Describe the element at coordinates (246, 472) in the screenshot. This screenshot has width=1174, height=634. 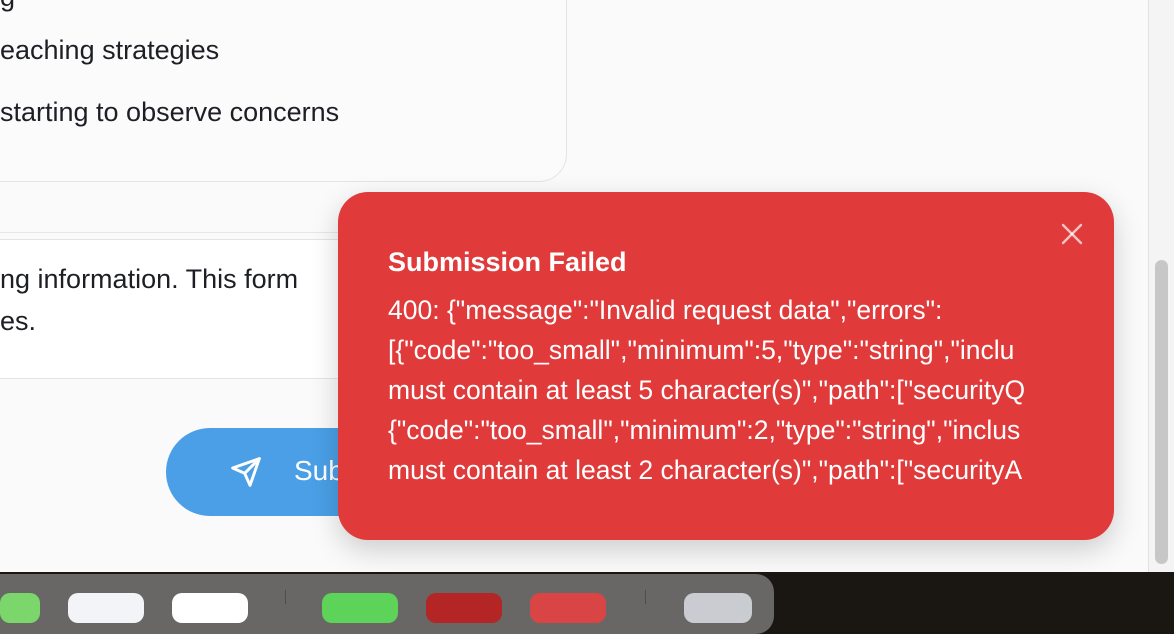
I see `send-icon` at that location.